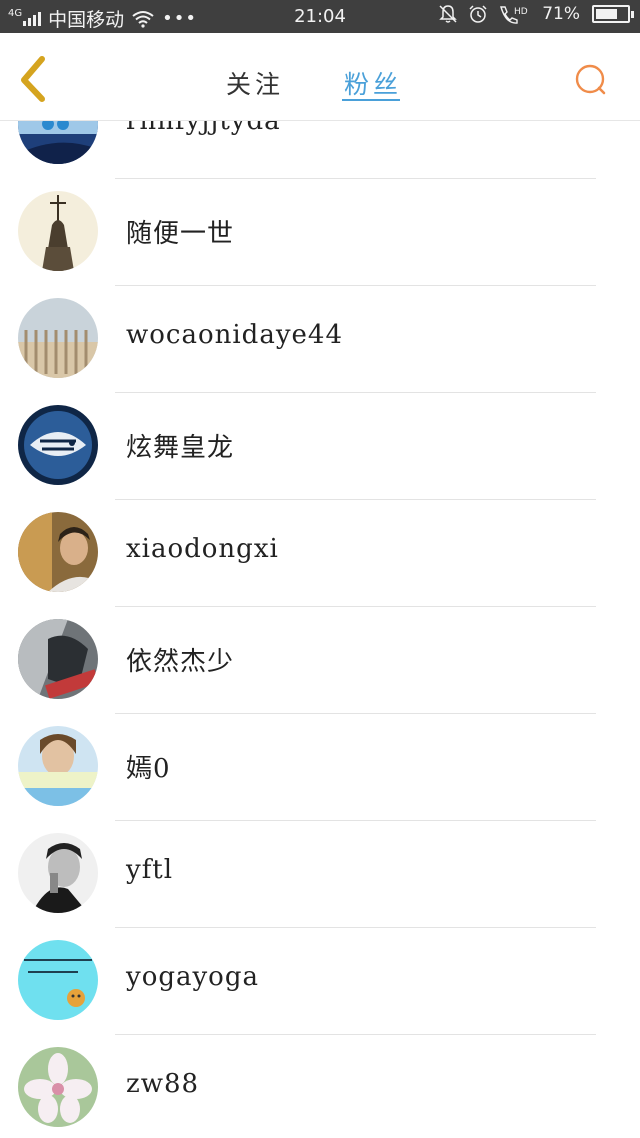 Image resolution: width=640 pixels, height=1138 pixels. Describe the element at coordinates (373, 83) in the screenshot. I see `tab-fans: 粉丝` at that location.